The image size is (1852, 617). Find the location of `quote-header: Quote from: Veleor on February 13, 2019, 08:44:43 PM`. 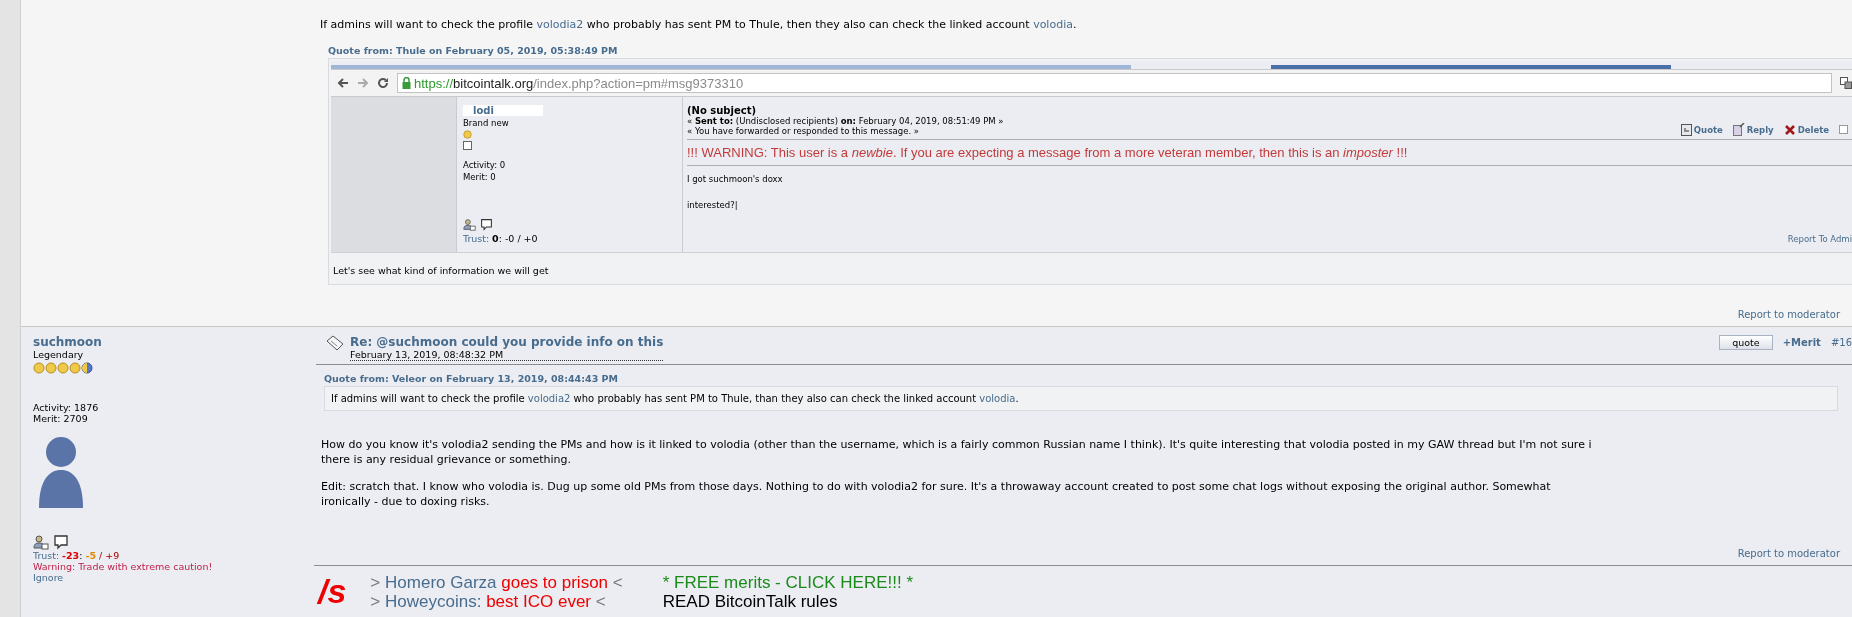

quote-header: Quote from: Veleor on February 13, 2019, 08:44:43 PM is located at coordinates (1088, 378).